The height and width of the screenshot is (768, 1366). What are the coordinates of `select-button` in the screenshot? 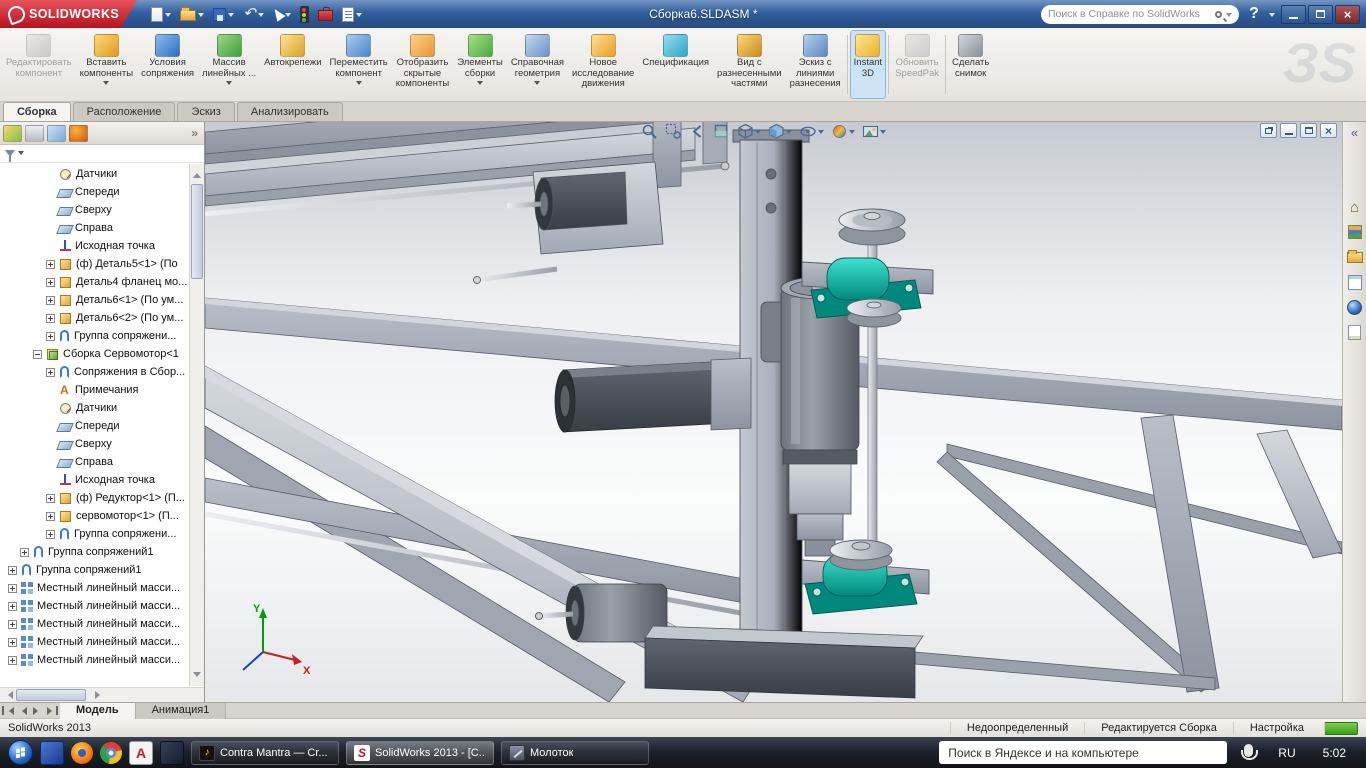 It's located at (282, 14).